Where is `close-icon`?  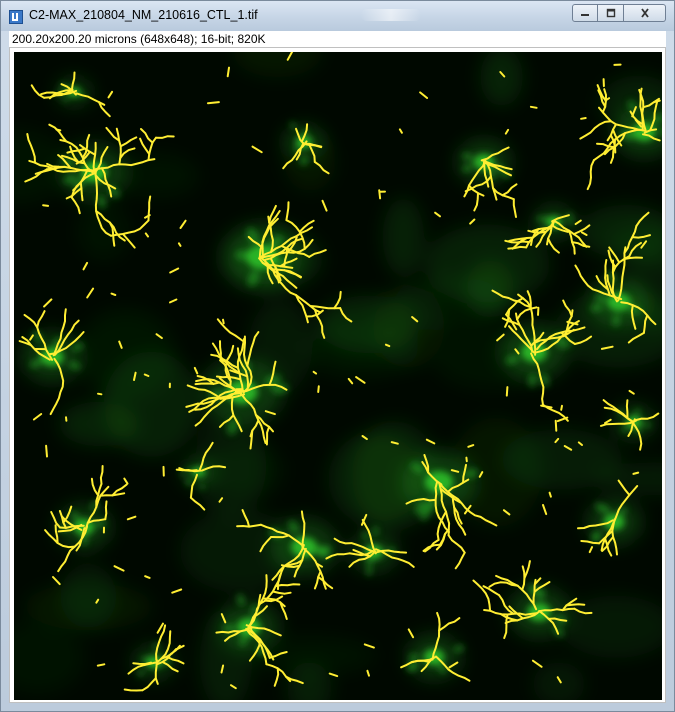 close-icon is located at coordinates (644, 13).